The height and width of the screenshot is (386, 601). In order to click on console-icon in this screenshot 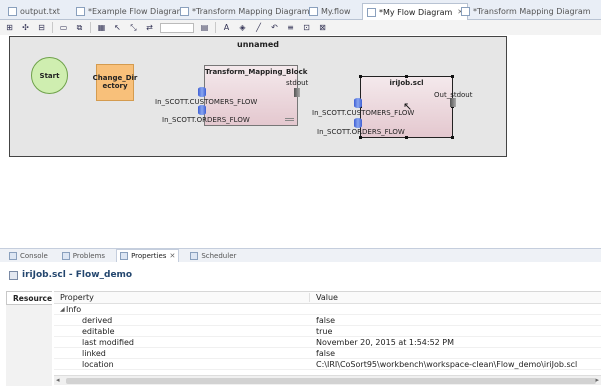, I will do `click(13, 255)`.